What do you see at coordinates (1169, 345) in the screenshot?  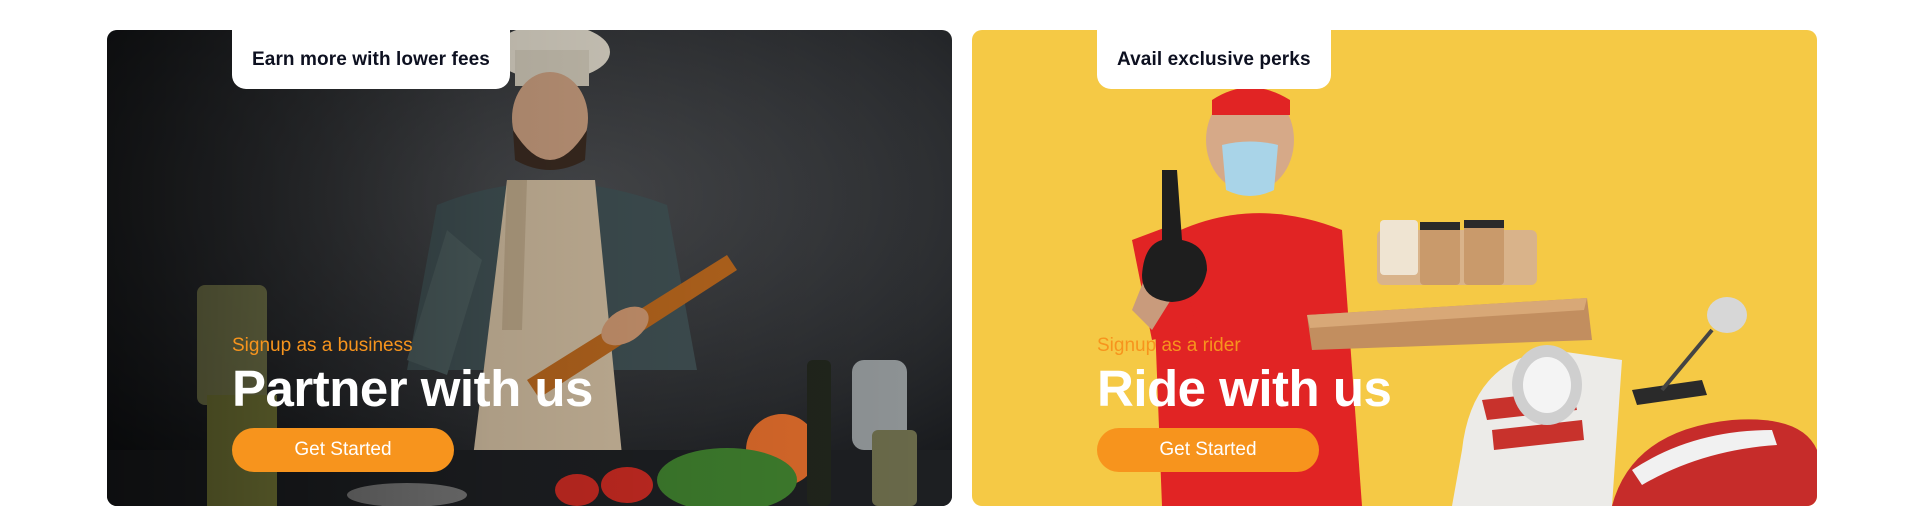 I see `card-eyebrow: Signup as a rider` at bounding box center [1169, 345].